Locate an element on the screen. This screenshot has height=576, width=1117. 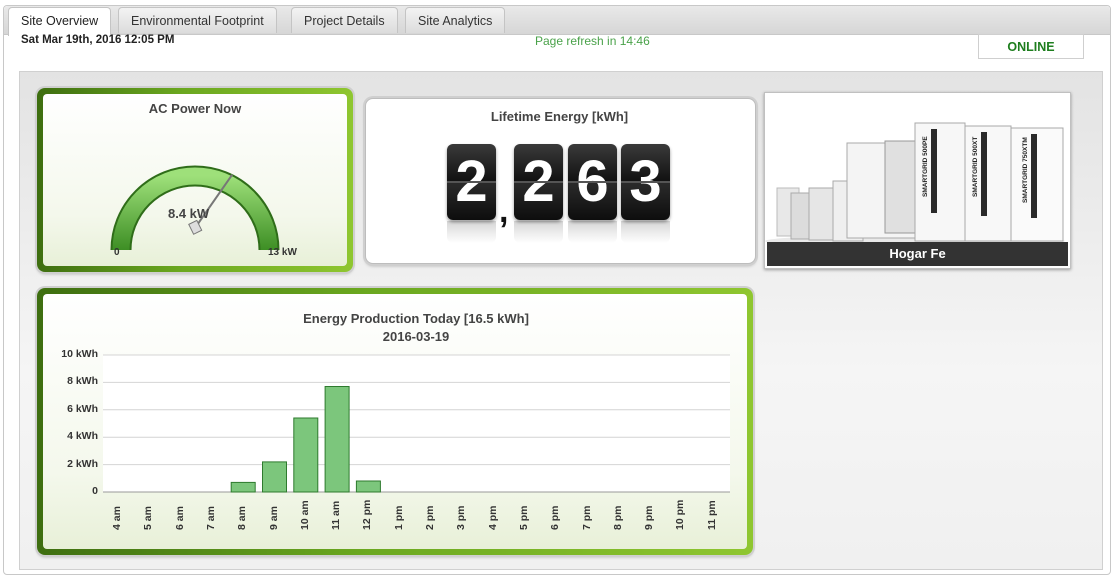
bar-8am is located at coordinates (243, 487).